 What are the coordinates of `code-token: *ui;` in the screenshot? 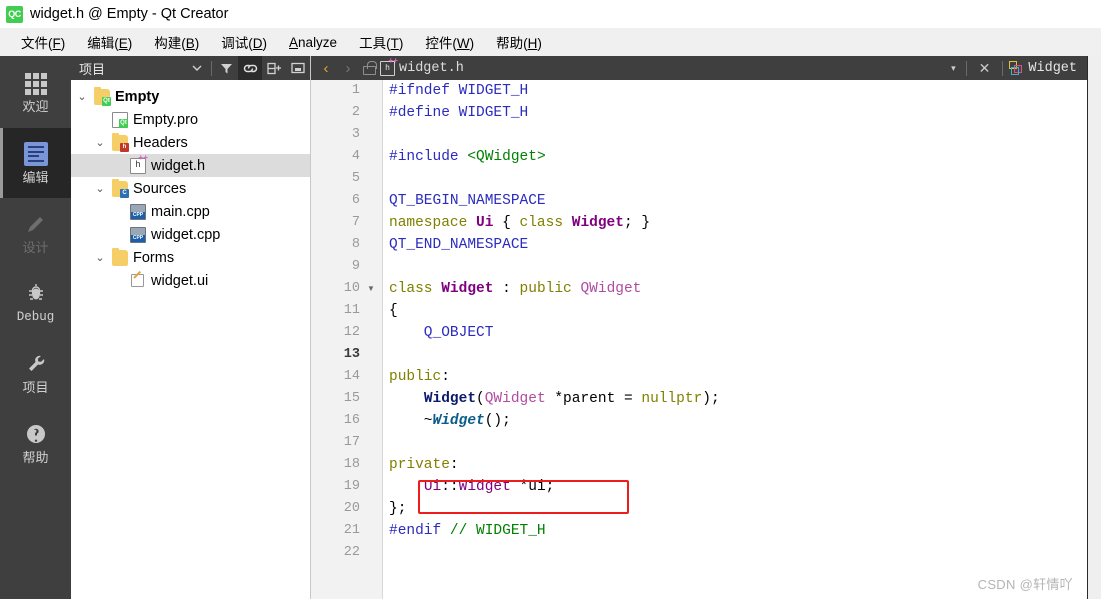 It's located at (532, 487).